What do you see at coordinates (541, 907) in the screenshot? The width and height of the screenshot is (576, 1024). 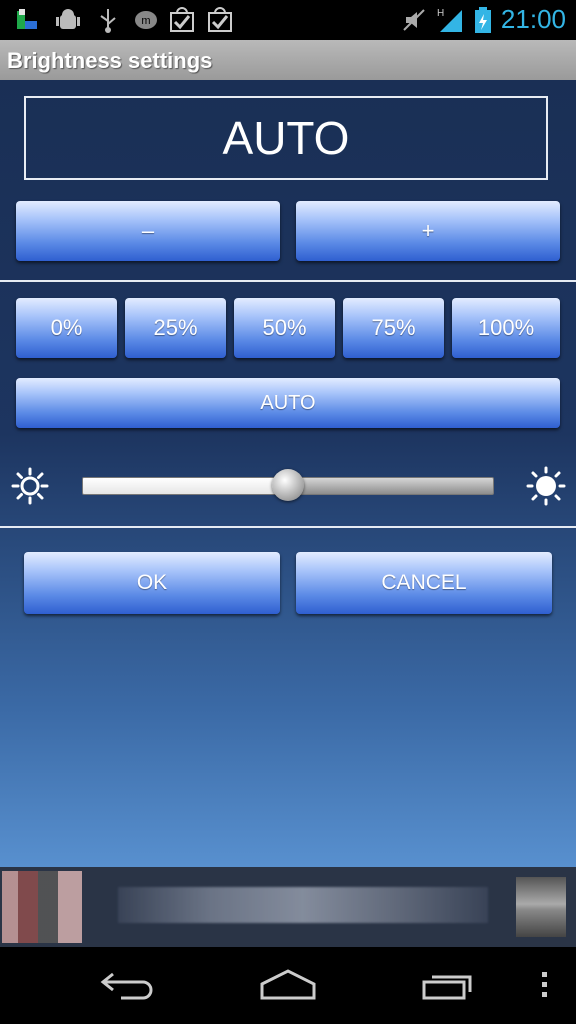 I see `ad-thumbnail` at bounding box center [541, 907].